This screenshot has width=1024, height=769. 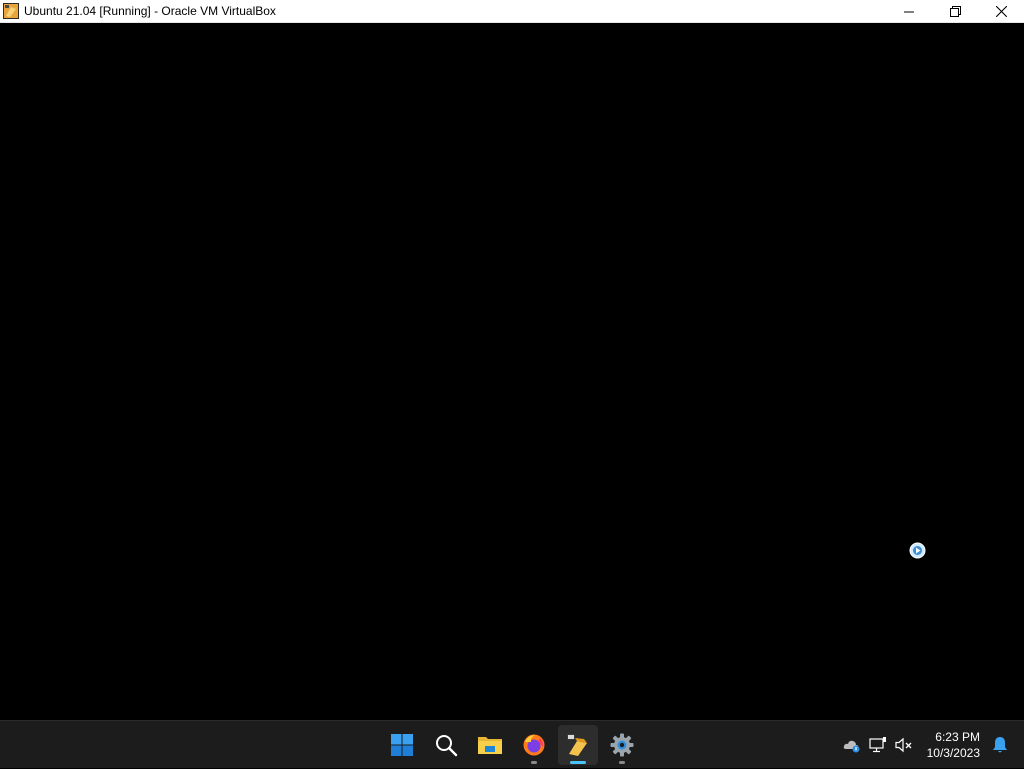 I want to click on system-tray: 6:23 PM 10/3/2023, so click(x=931, y=745).